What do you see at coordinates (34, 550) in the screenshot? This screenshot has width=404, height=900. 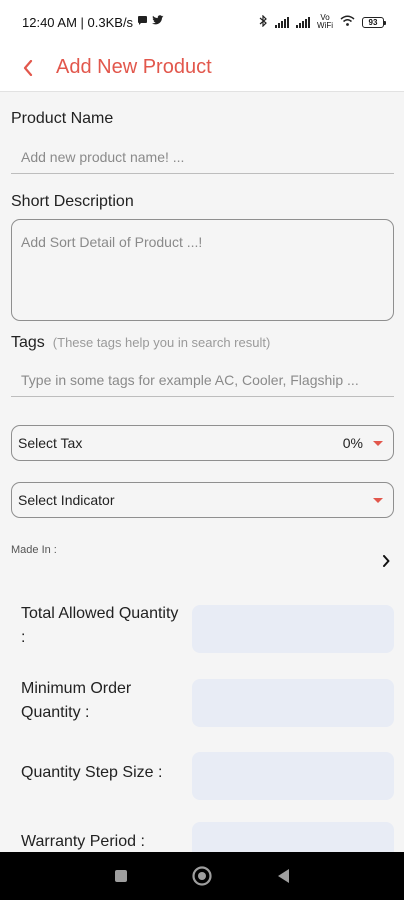 I see `made-in-label: Made In :` at bounding box center [34, 550].